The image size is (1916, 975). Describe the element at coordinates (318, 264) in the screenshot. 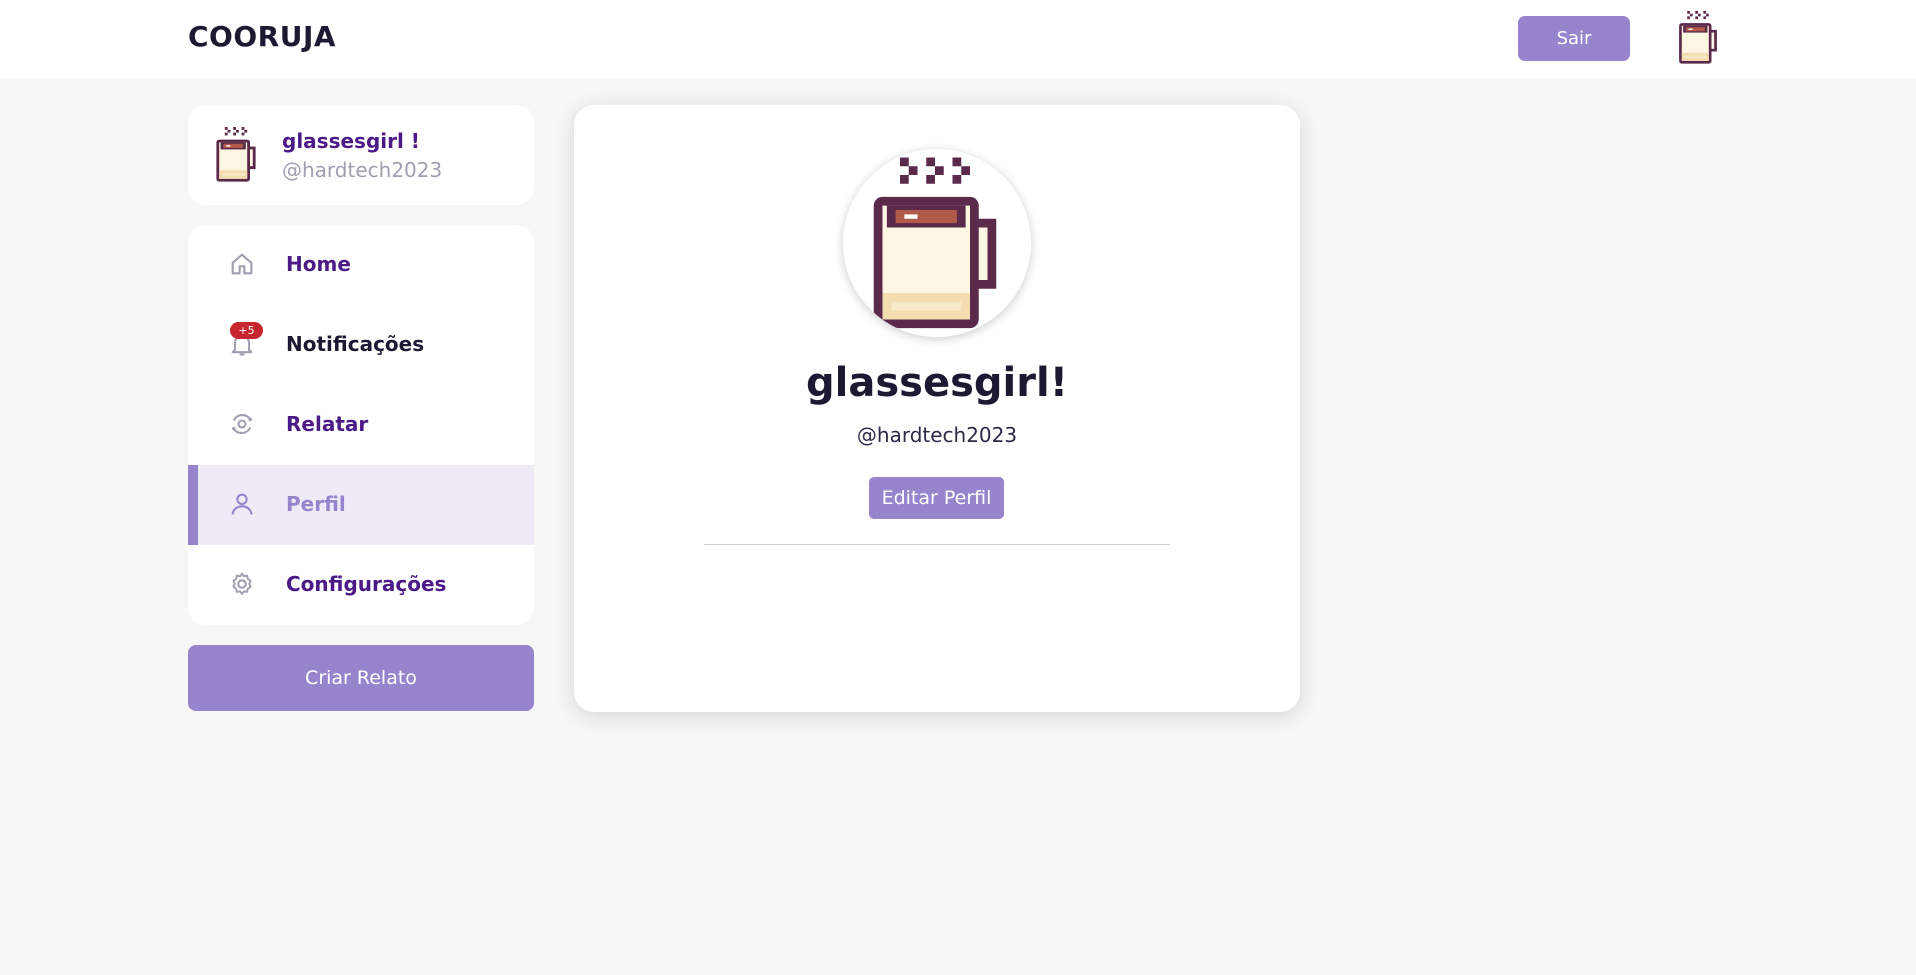

I see `sidebar-item-label: Home` at that location.